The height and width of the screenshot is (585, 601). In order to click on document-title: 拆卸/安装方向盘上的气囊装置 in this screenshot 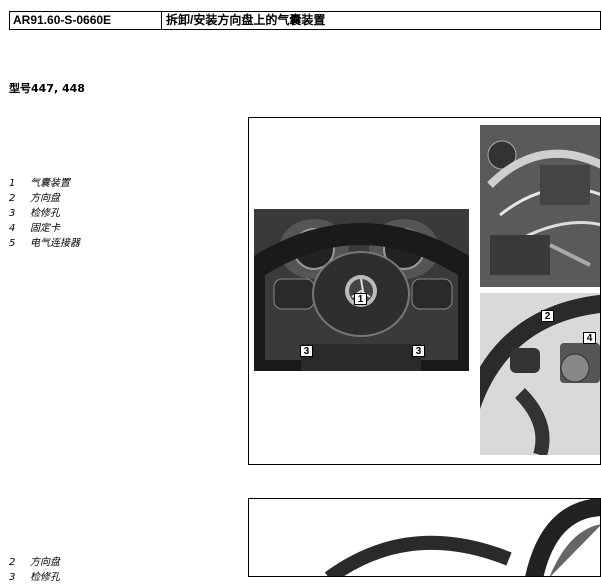, I will do `click(246, 20)`.